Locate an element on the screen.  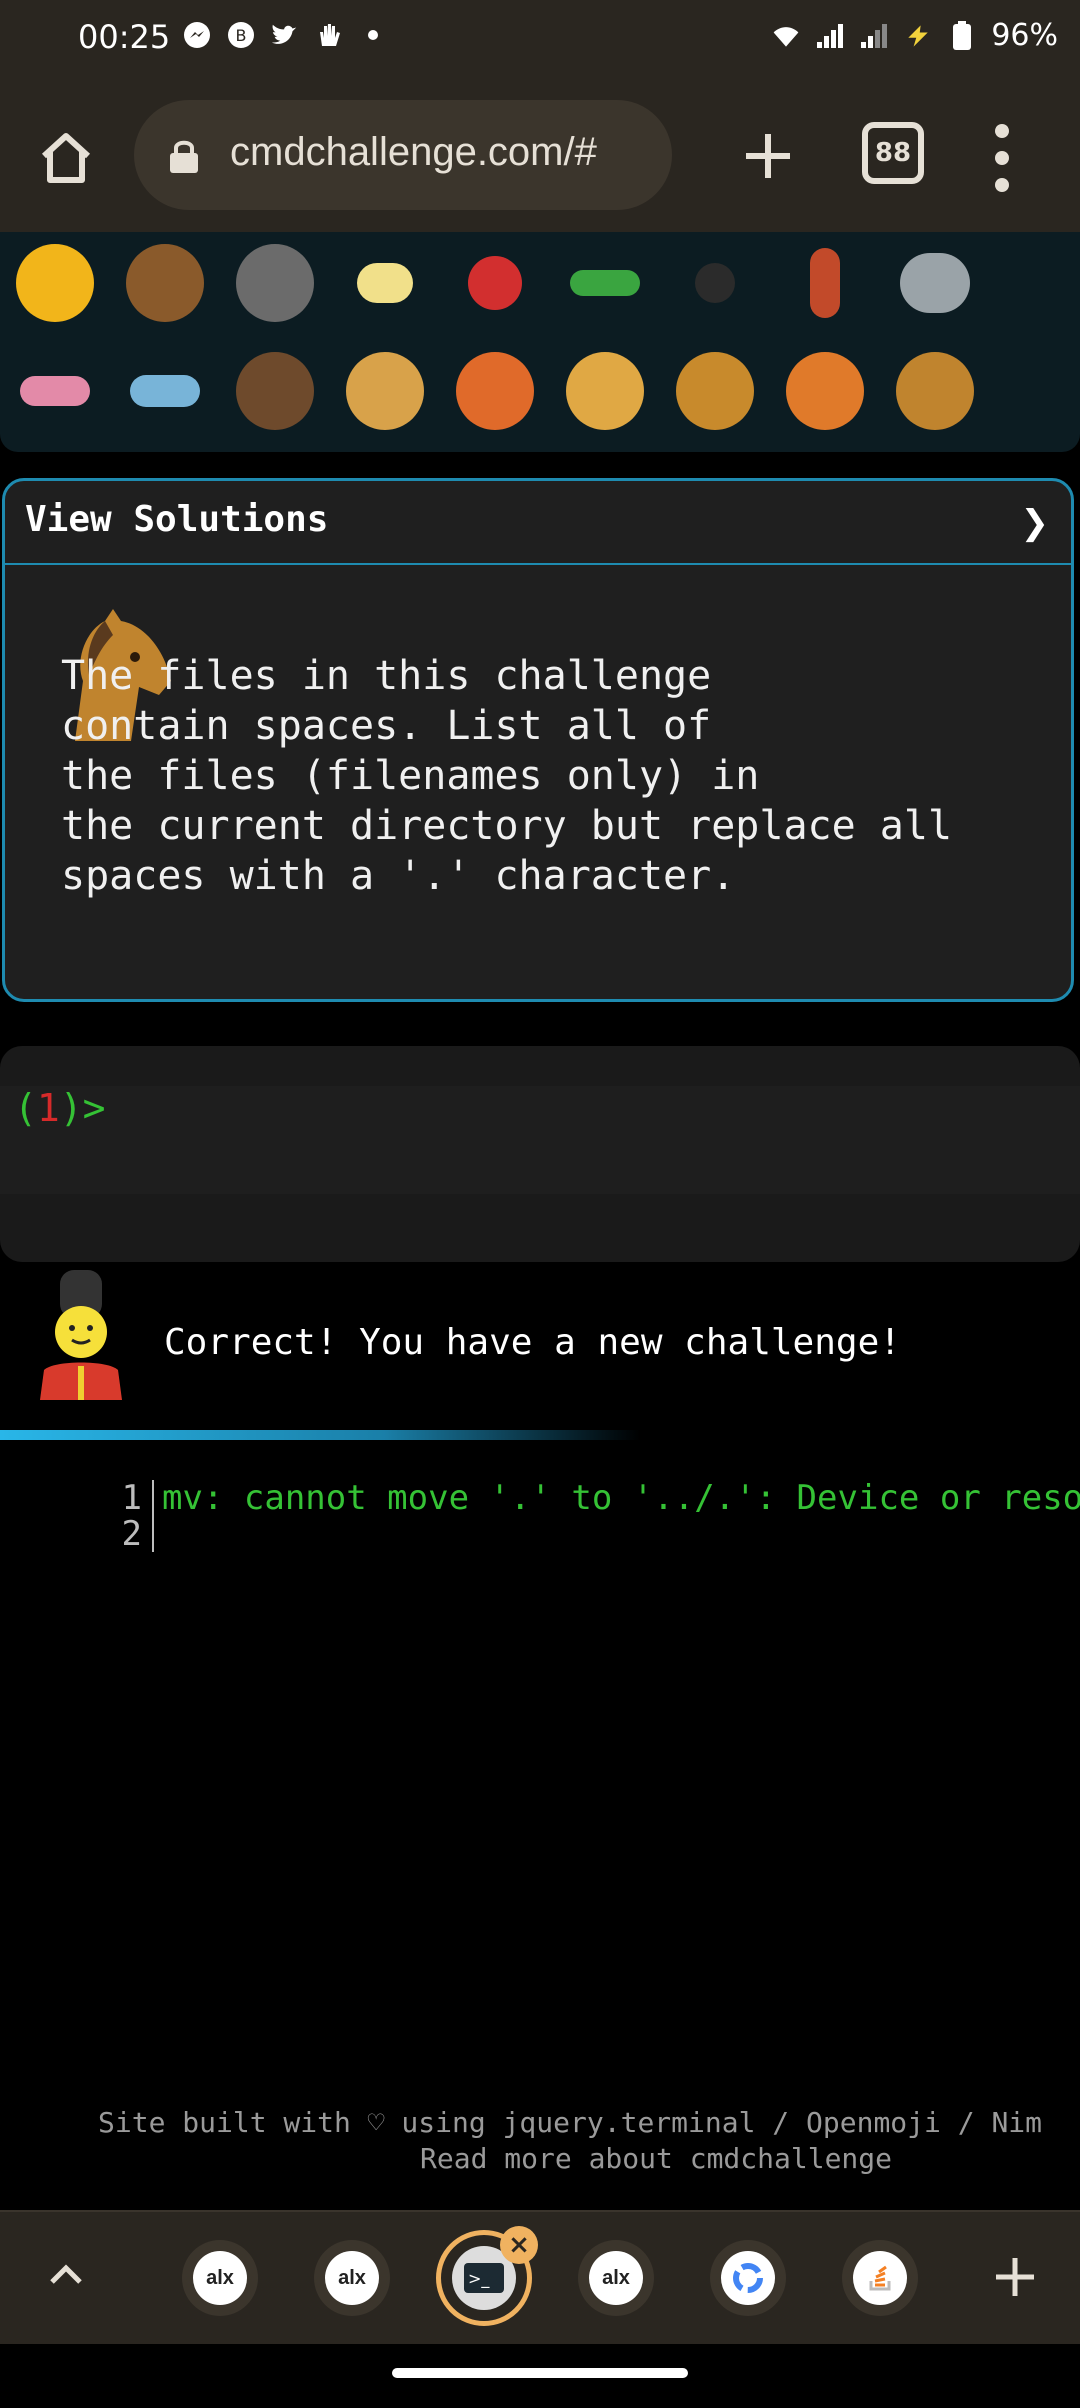
tab-alx-1: alx is located at coordinates (220, 2278).